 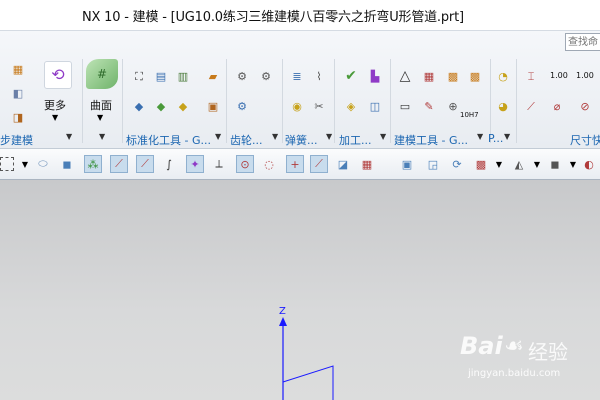 I want to click on intersection-icon: ⟂, so click(x=219, y=164).